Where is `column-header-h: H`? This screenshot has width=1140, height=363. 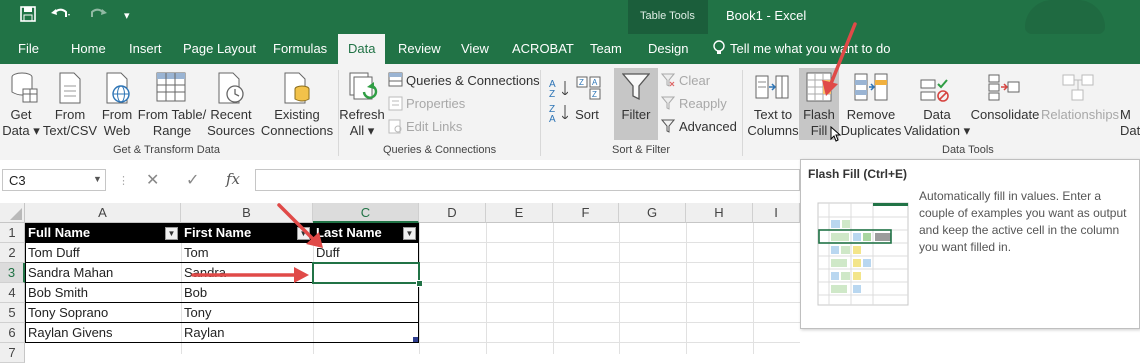 column-header-h: H is located at coordinates (719, 213).